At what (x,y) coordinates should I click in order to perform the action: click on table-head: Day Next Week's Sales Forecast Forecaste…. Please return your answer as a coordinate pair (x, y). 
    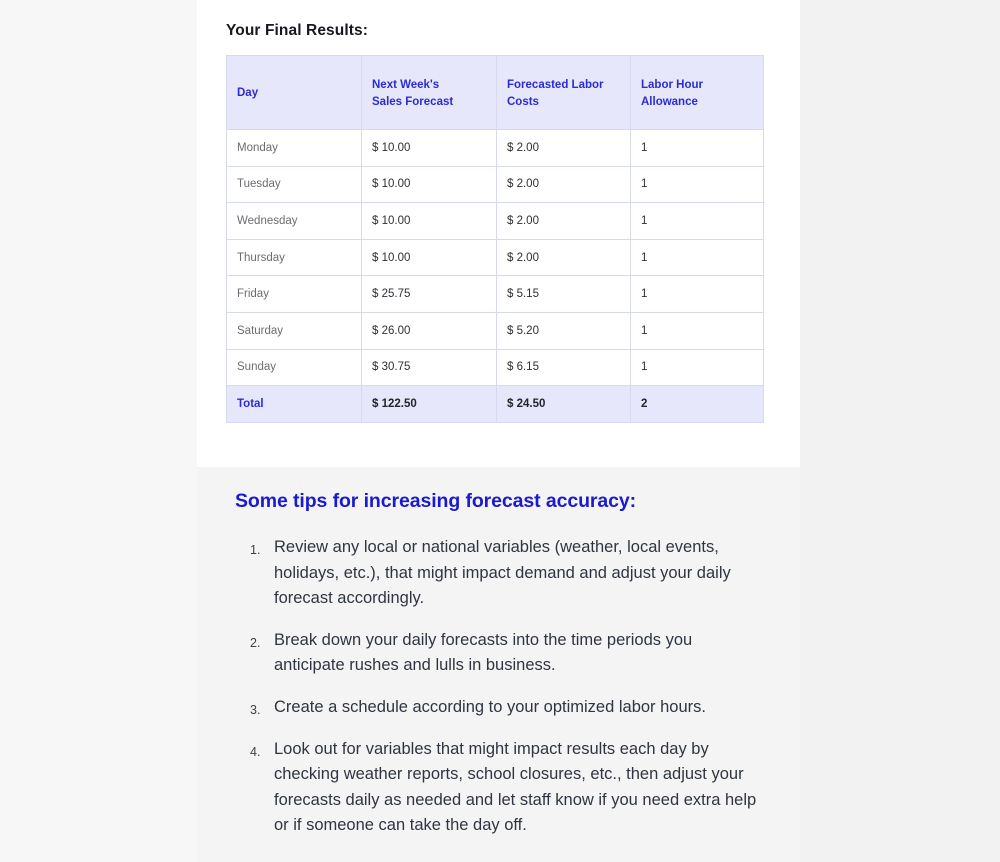
    Looking at the image, I should click on (495, 92).